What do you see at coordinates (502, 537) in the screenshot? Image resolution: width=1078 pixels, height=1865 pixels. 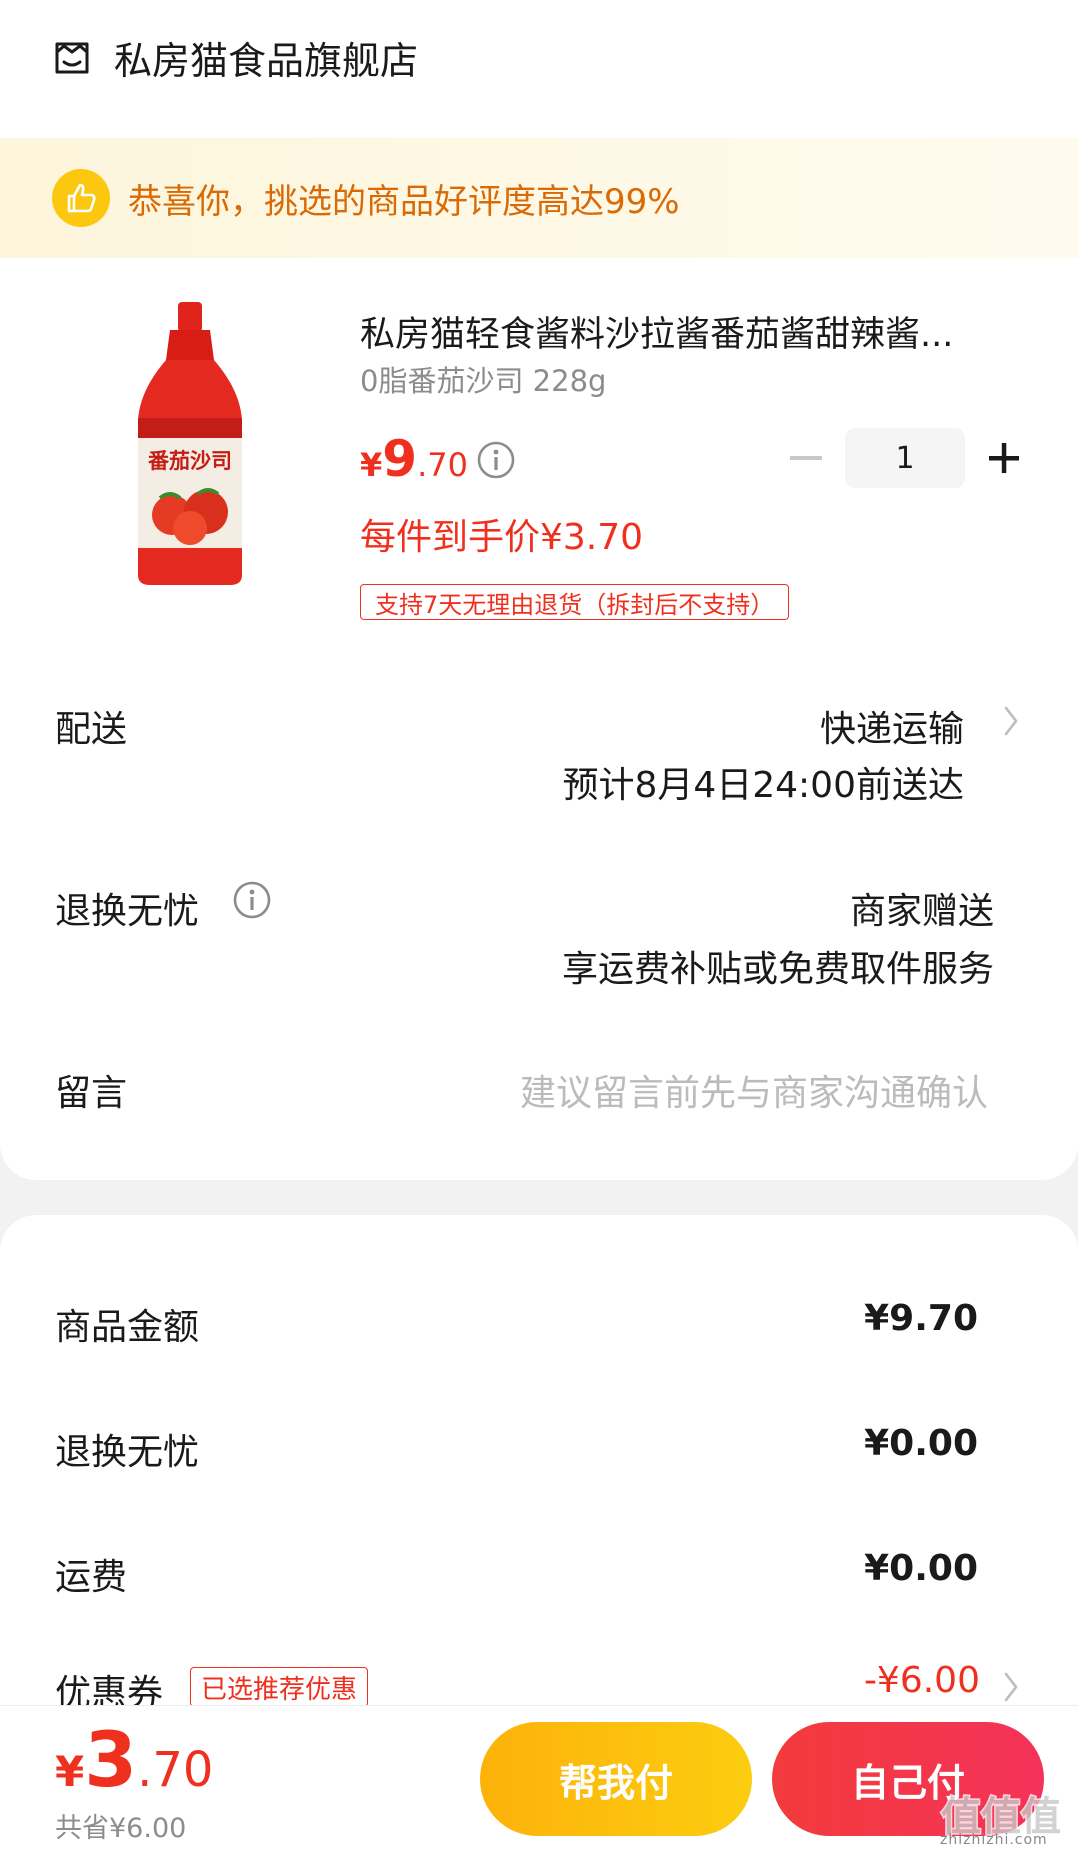 I see `net-price: 每件到手价¥3.70` at bounding box center [502, 537].